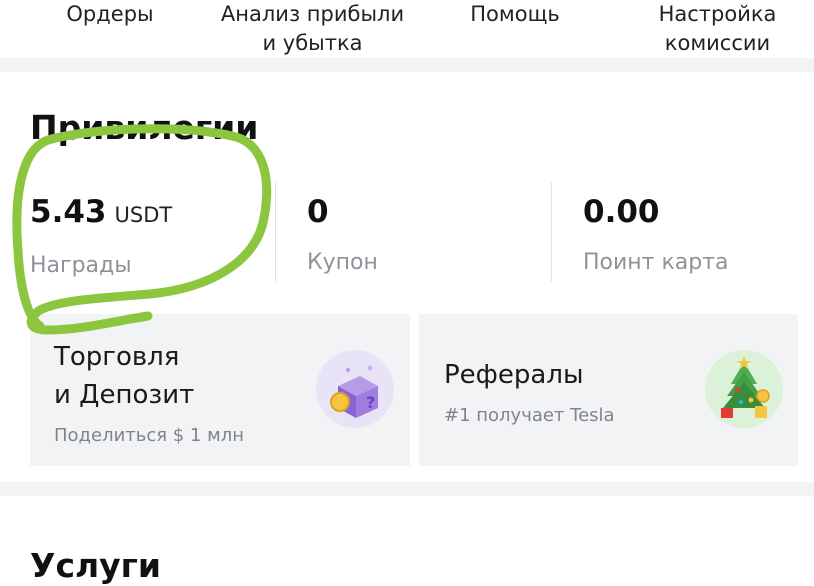 This screenshot has height=586, width=814. I want to click on points-card-value: 0.00, so click(621, 212).